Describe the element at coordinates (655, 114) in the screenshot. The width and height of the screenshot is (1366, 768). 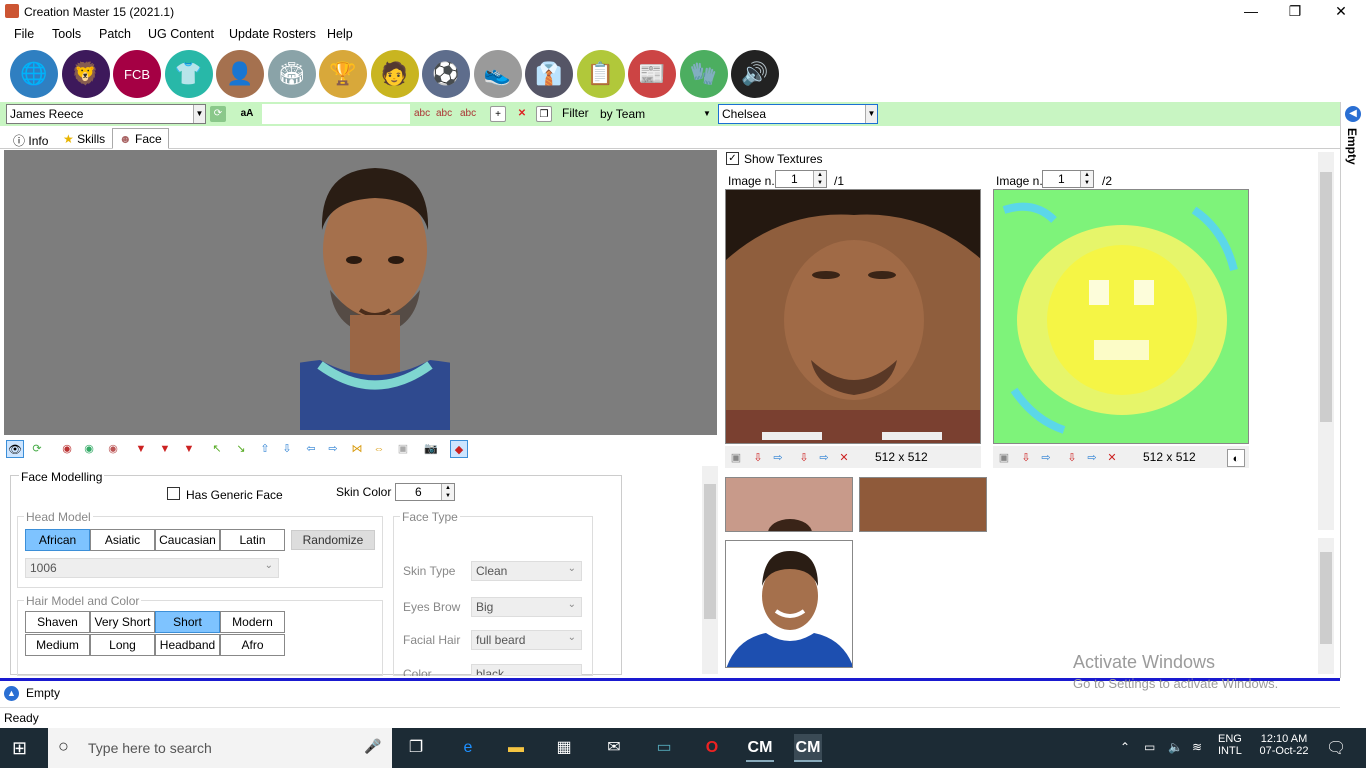
I see `filter-mode-select: by Team ▼` at that location.